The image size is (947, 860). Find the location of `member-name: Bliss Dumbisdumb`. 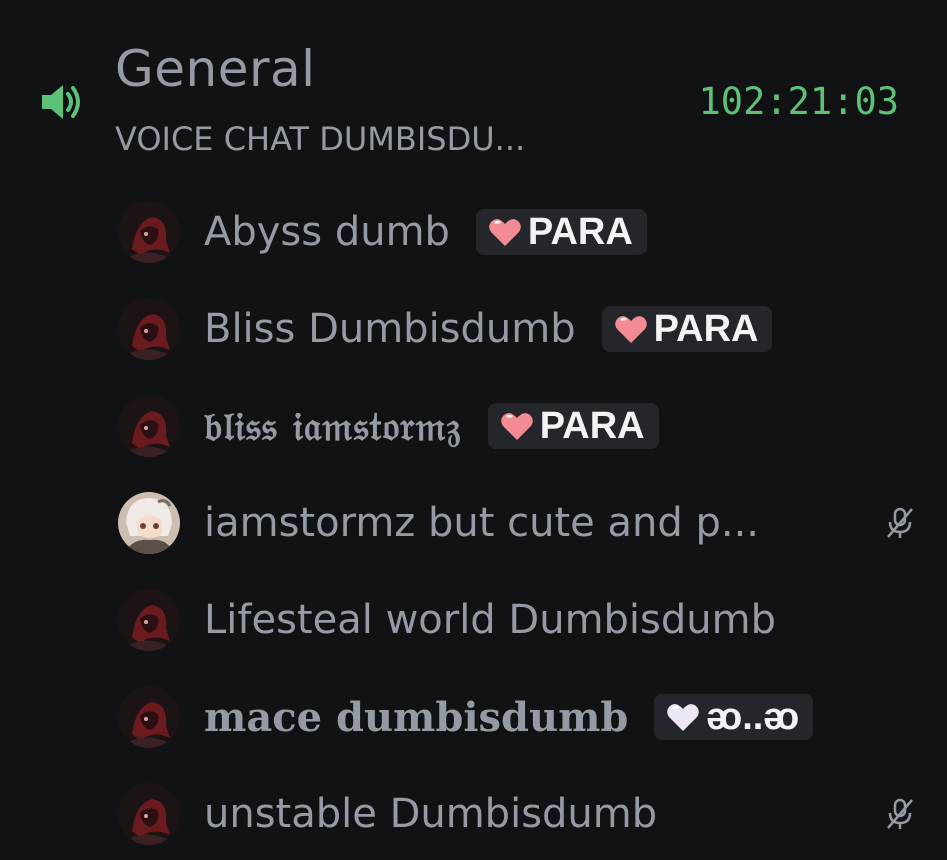

member-name: Bliss Dumbisdumb is located at coordinates (390, 329).